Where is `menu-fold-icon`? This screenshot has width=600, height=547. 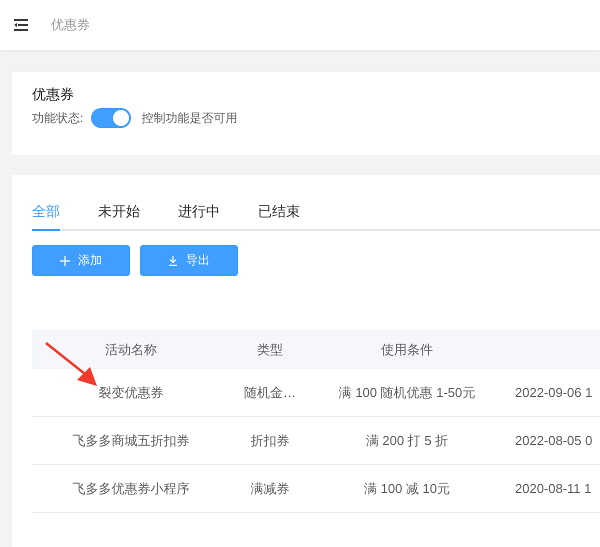 menu-fold-icon is located at coordinates (21, 25).